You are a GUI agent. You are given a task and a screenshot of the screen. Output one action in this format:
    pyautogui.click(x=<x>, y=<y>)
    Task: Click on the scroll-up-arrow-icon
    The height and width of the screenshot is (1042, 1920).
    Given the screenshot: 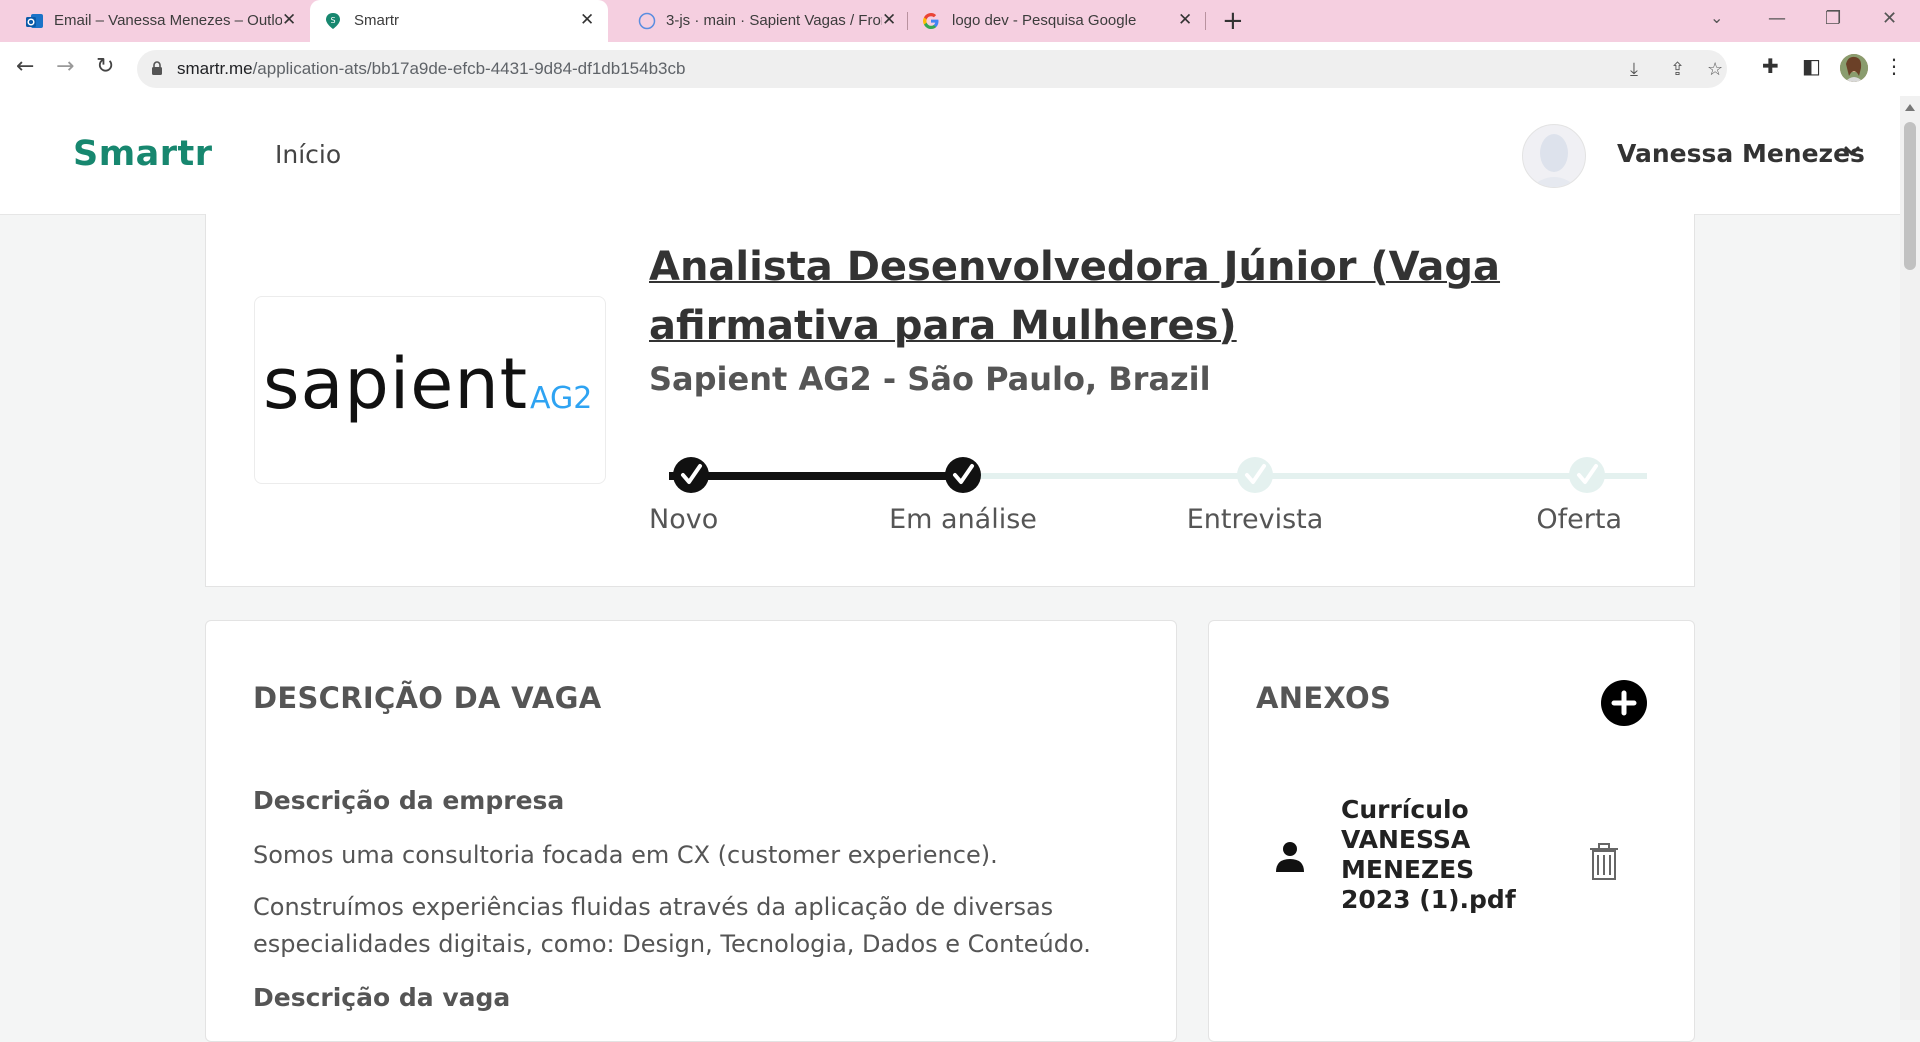 What is the action you would take?
    pyautogui.click(x=1910, y=107)
    